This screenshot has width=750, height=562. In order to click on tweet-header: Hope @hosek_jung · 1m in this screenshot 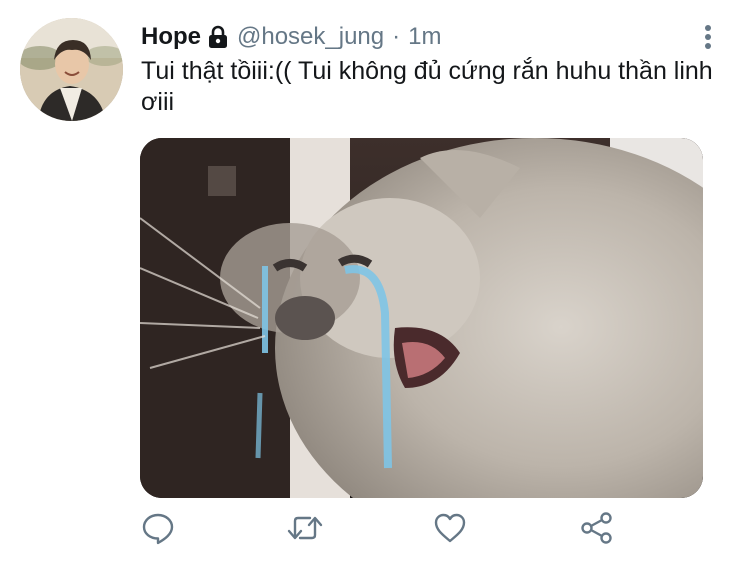, I will do `click(291, 37)`.